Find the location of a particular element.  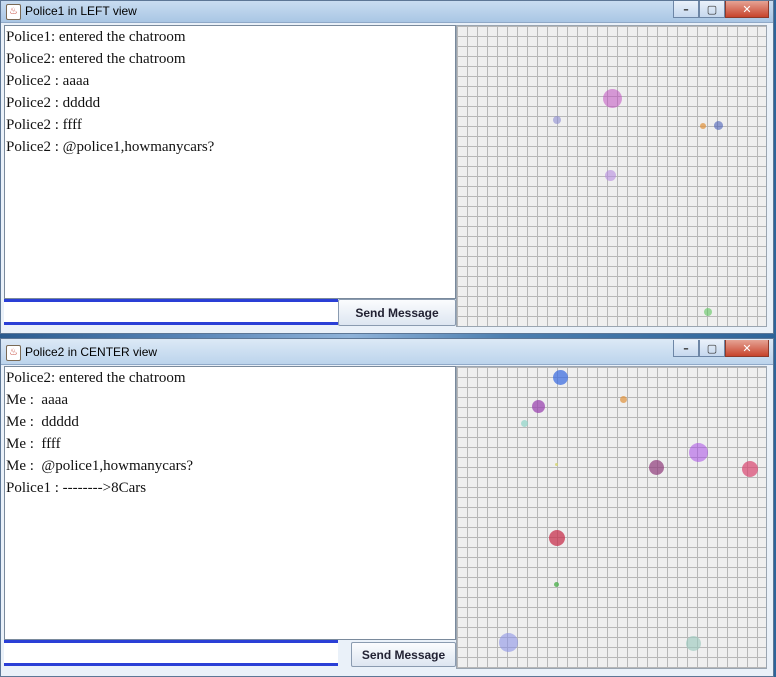

chat-message: Police2 : @police1,howmanycars? is located at coordinates (110, 147).